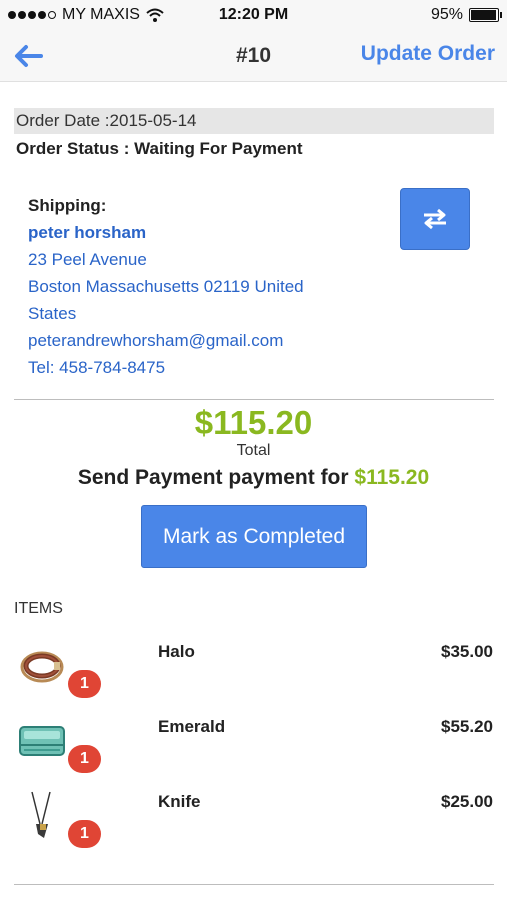  Describe the element at coordinates (467, 801) in the screenshot. I see `item-price: $25.00` at that location.